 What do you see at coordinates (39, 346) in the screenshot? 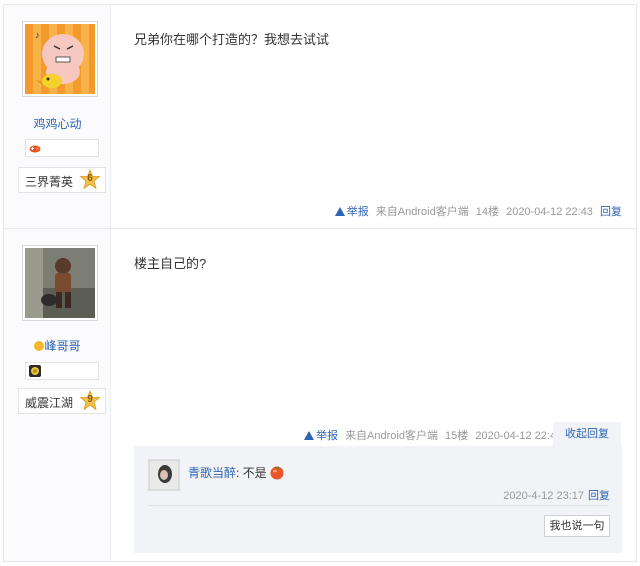
I see `emoji-icon` at bounding box center [39, 346].